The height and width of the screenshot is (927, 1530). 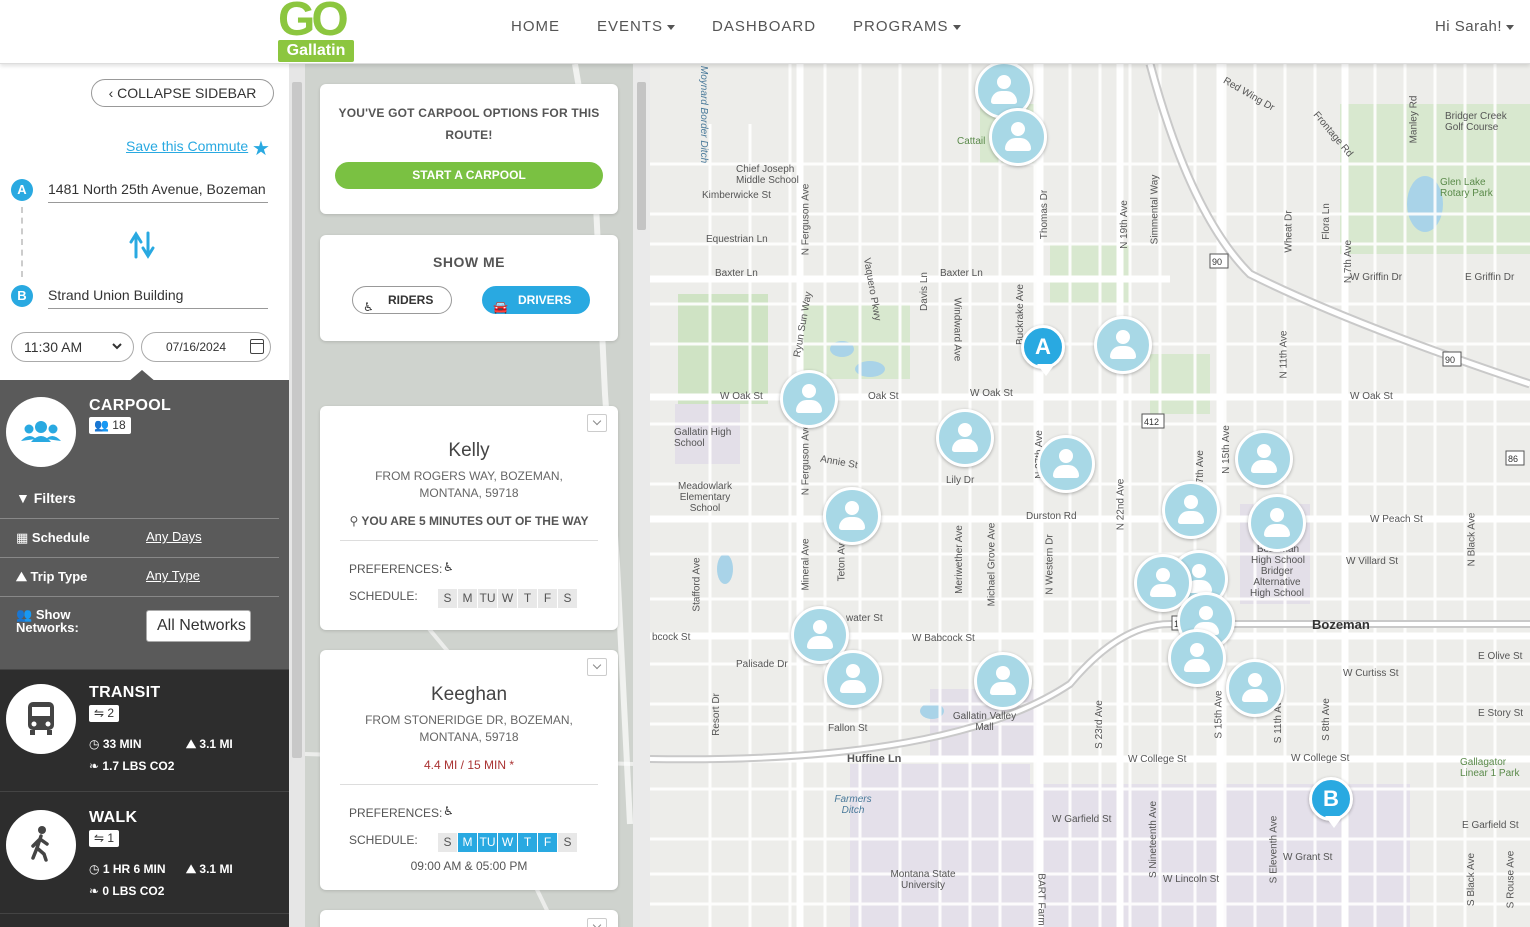 I want to click on calendar-icon, so click(x=257, y=346).